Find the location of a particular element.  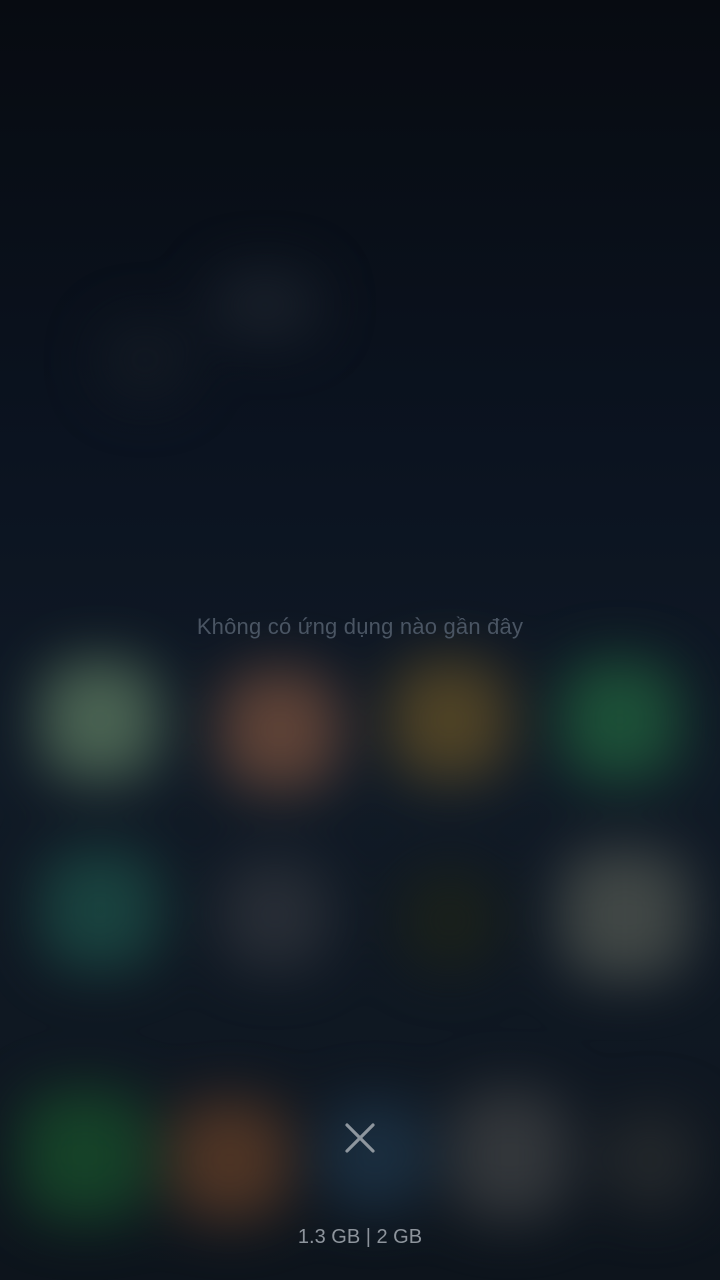

close-icon is located at coordinates (360, 1138).